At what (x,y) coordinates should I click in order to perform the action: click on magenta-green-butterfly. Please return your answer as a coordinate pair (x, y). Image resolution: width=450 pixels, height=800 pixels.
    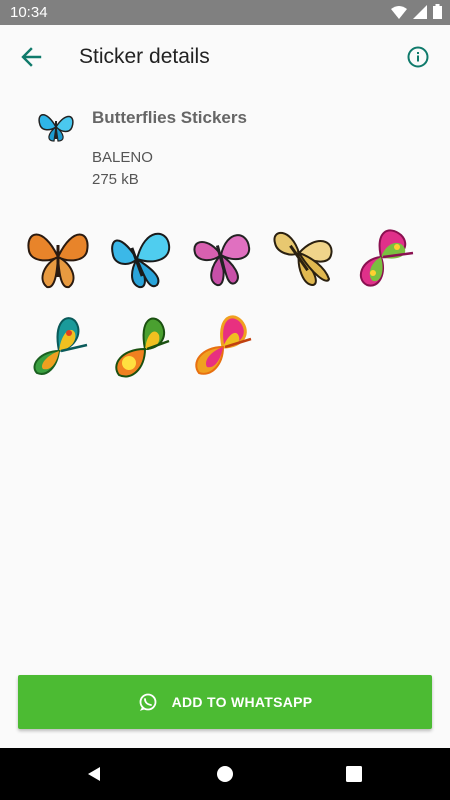
    Looking at the image, I should click on (386, 258).